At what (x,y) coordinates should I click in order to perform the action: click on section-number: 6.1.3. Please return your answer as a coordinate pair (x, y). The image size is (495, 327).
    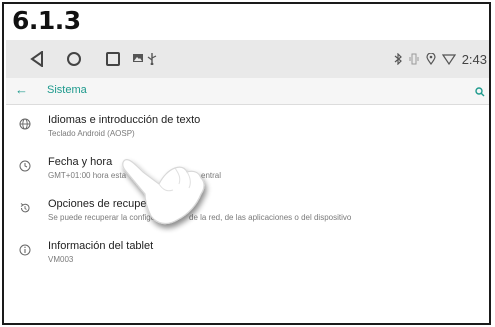
    Looking at the image, I should click on (46, 20).